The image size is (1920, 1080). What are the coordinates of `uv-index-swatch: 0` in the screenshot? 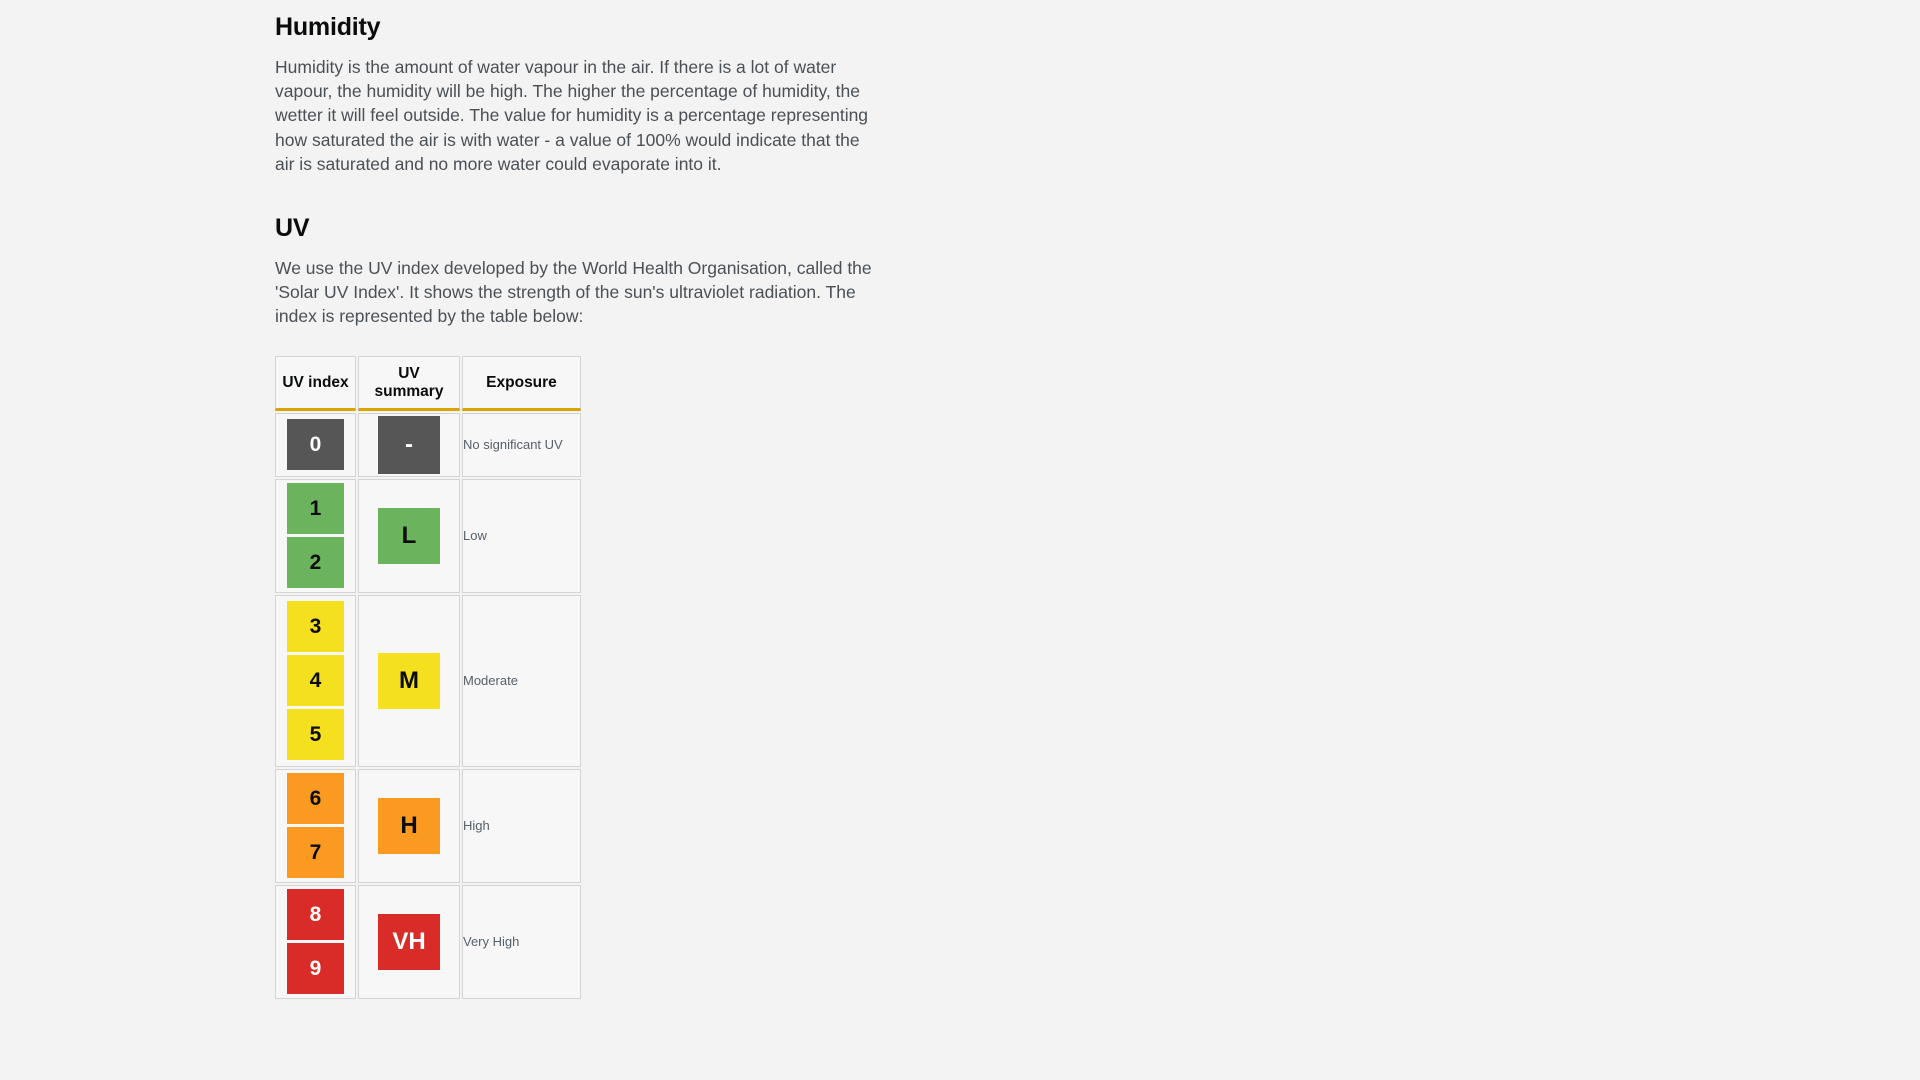 It's located at (315, 445).